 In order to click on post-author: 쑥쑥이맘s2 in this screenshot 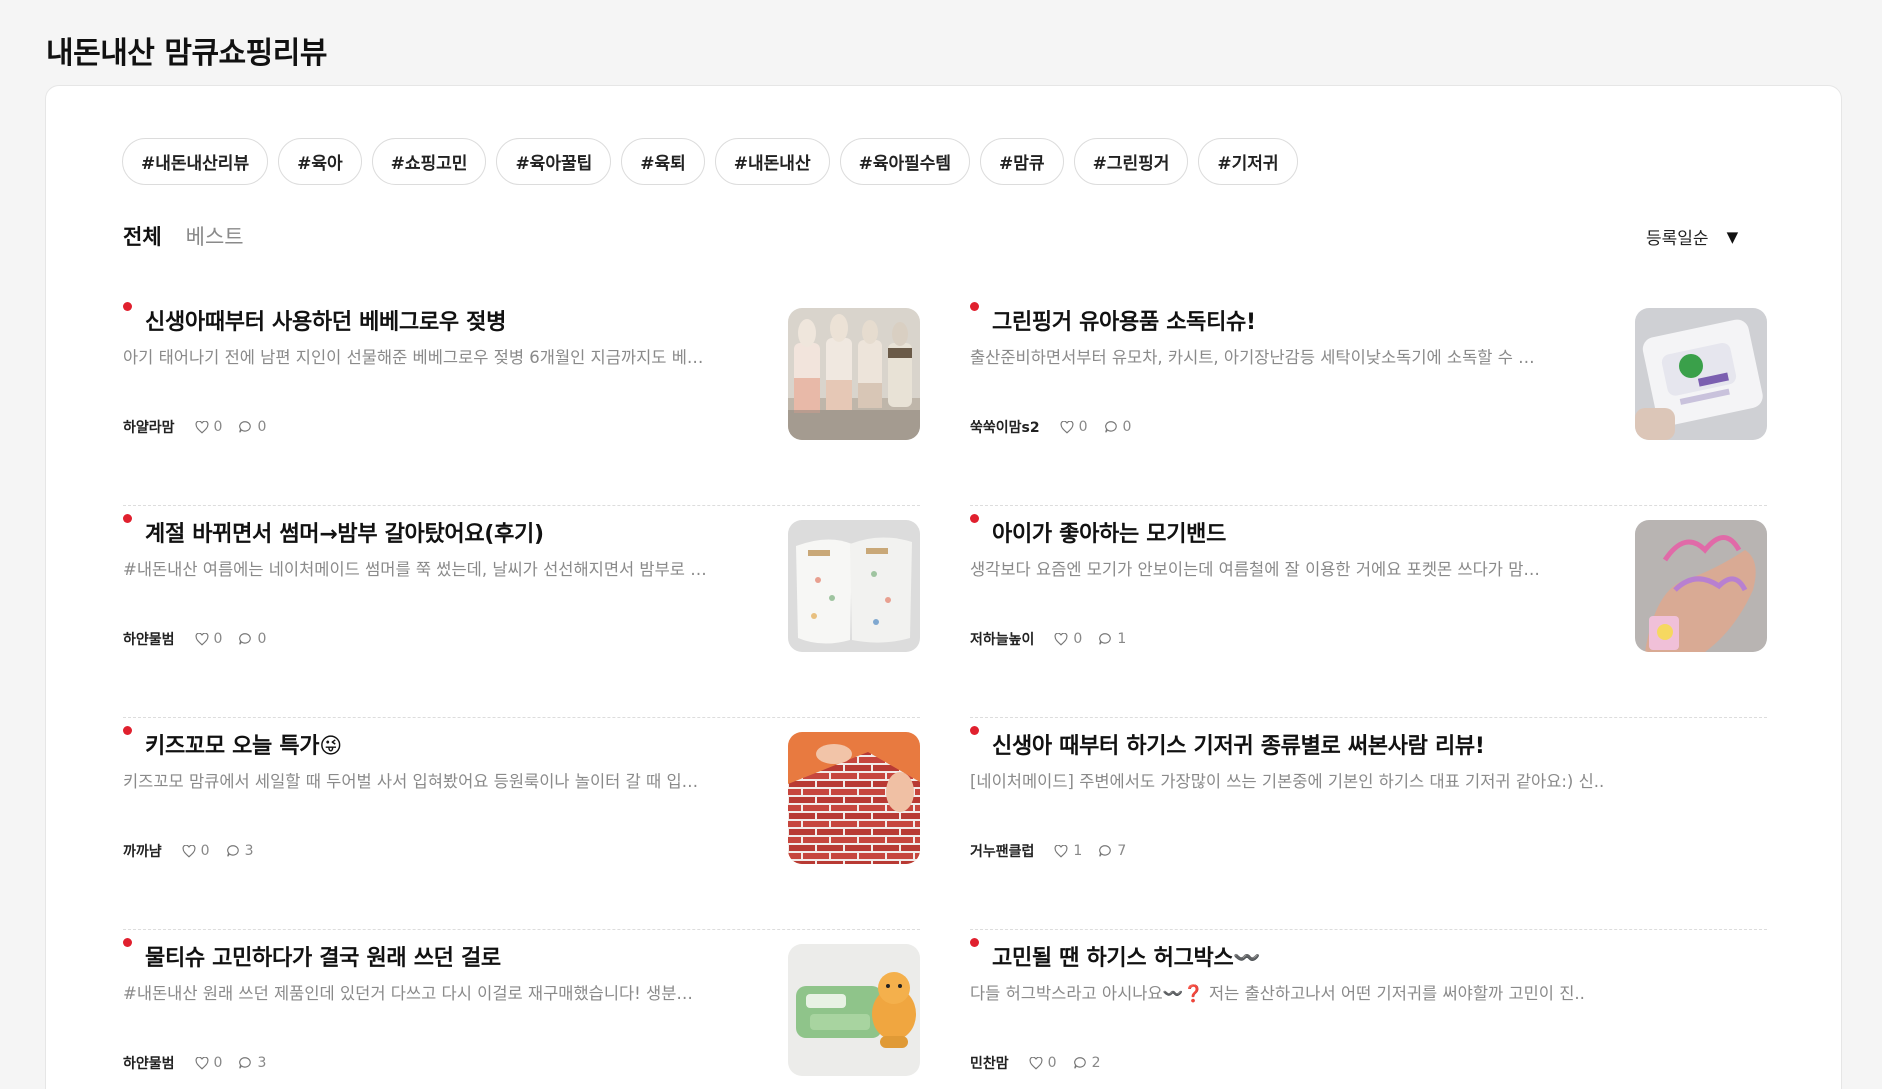, I will do `click(1005, 427)`.